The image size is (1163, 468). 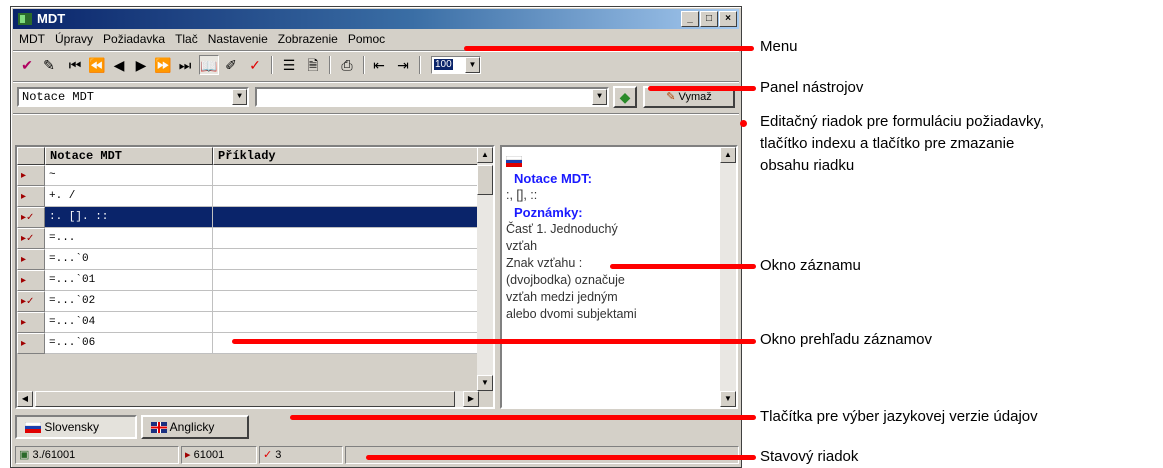 What do you see at coordinates (403, 65) in the screenshot?
I see `export-icon: ⇥` at bounding box center [403, 65].